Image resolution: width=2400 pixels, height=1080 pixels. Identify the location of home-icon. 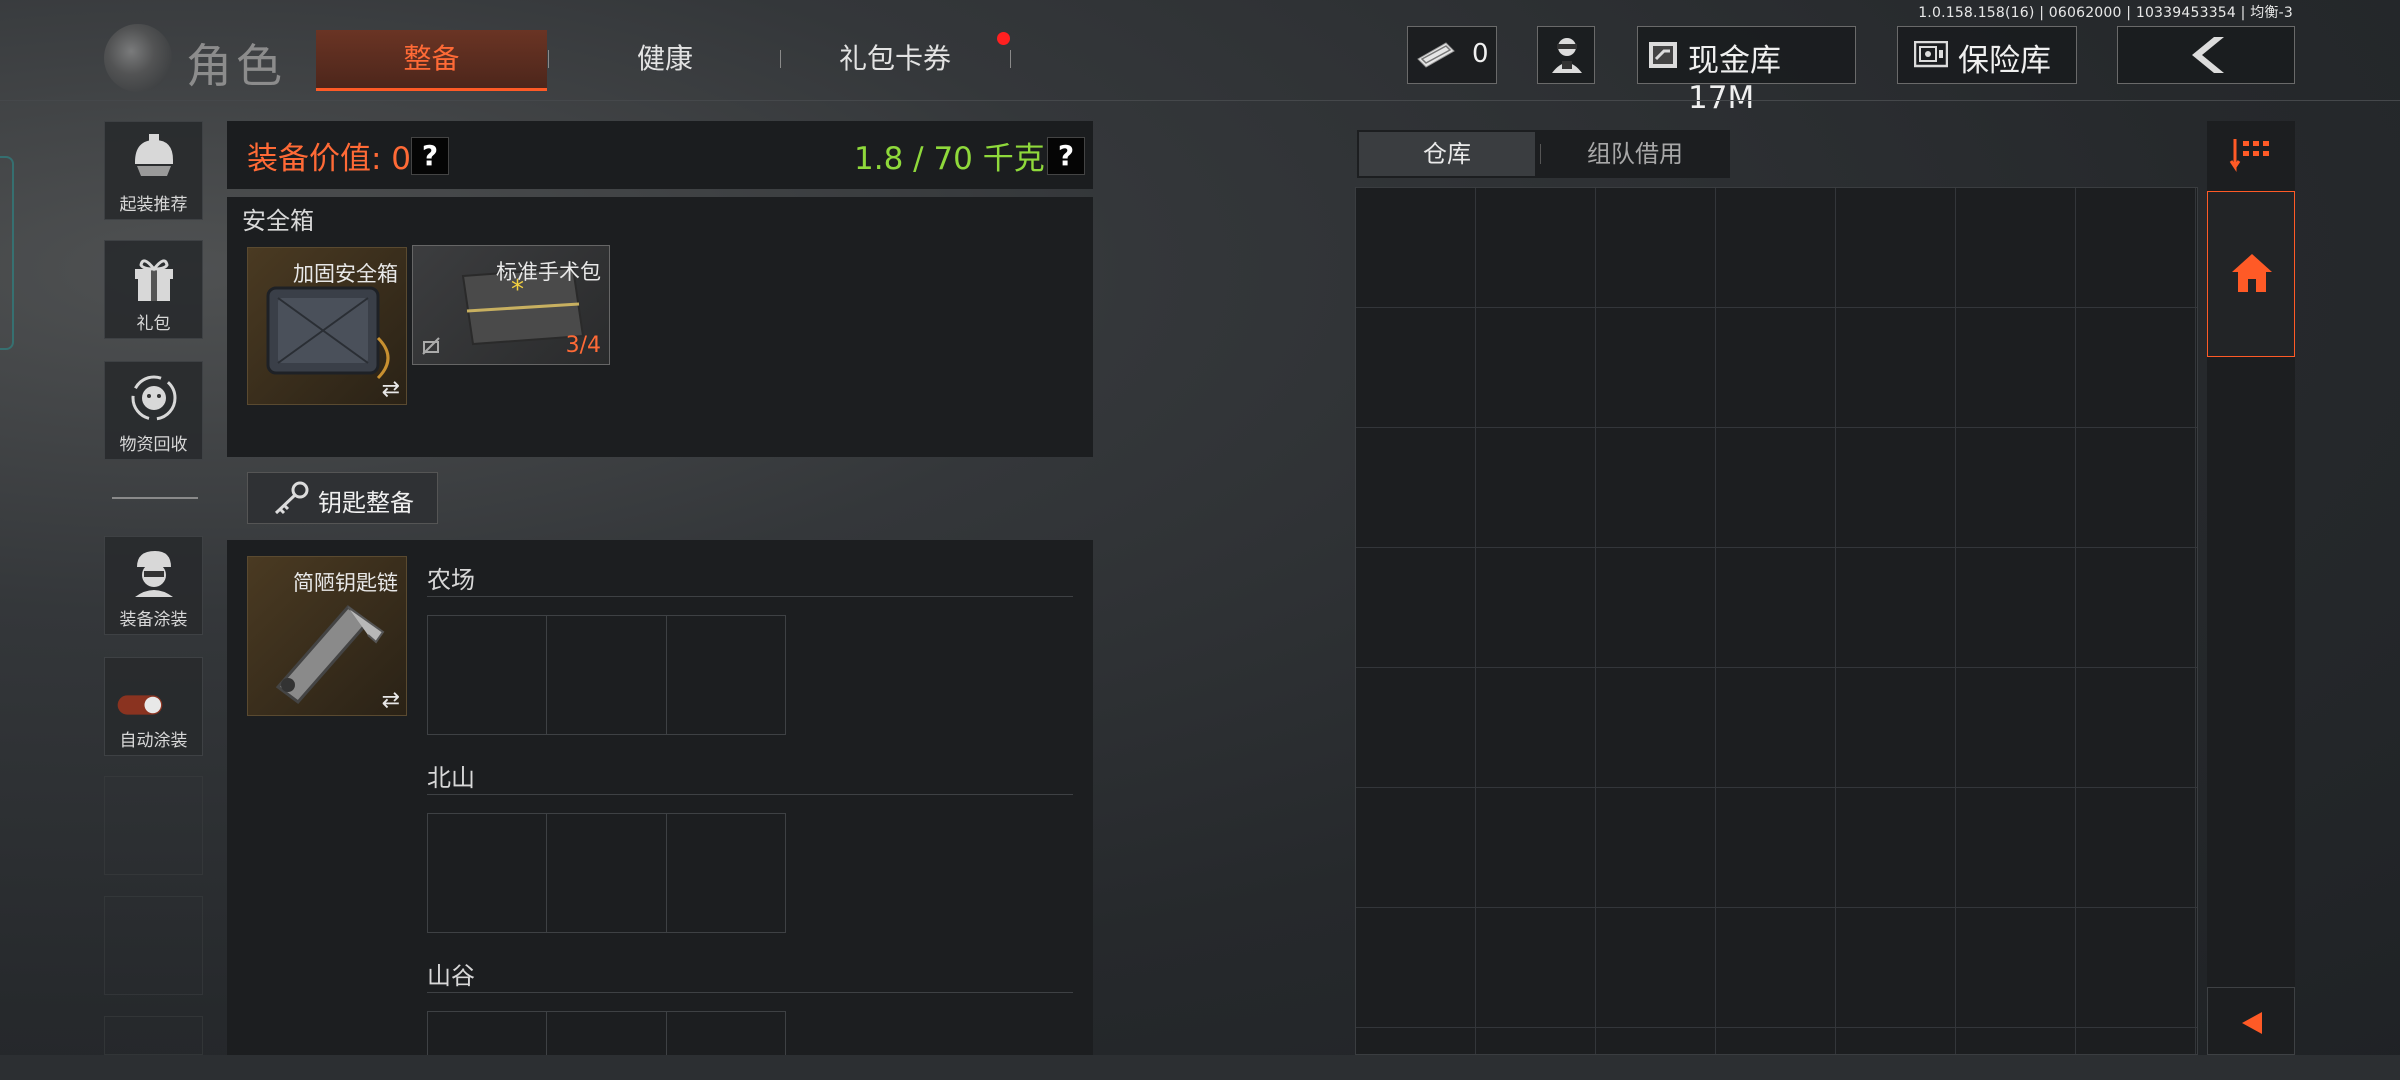
(2252, 273).